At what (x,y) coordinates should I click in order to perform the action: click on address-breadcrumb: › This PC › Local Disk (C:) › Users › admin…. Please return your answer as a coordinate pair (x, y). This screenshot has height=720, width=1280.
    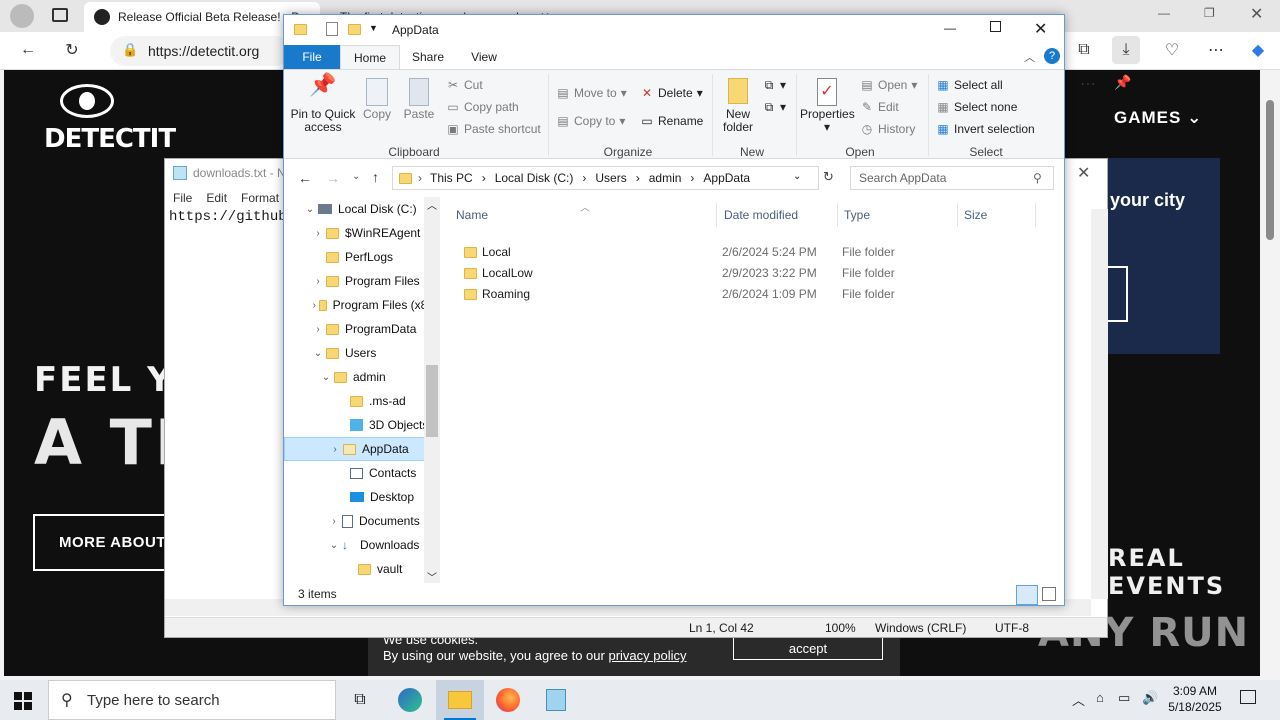
    Looking at the image, I should click on (605, 178).